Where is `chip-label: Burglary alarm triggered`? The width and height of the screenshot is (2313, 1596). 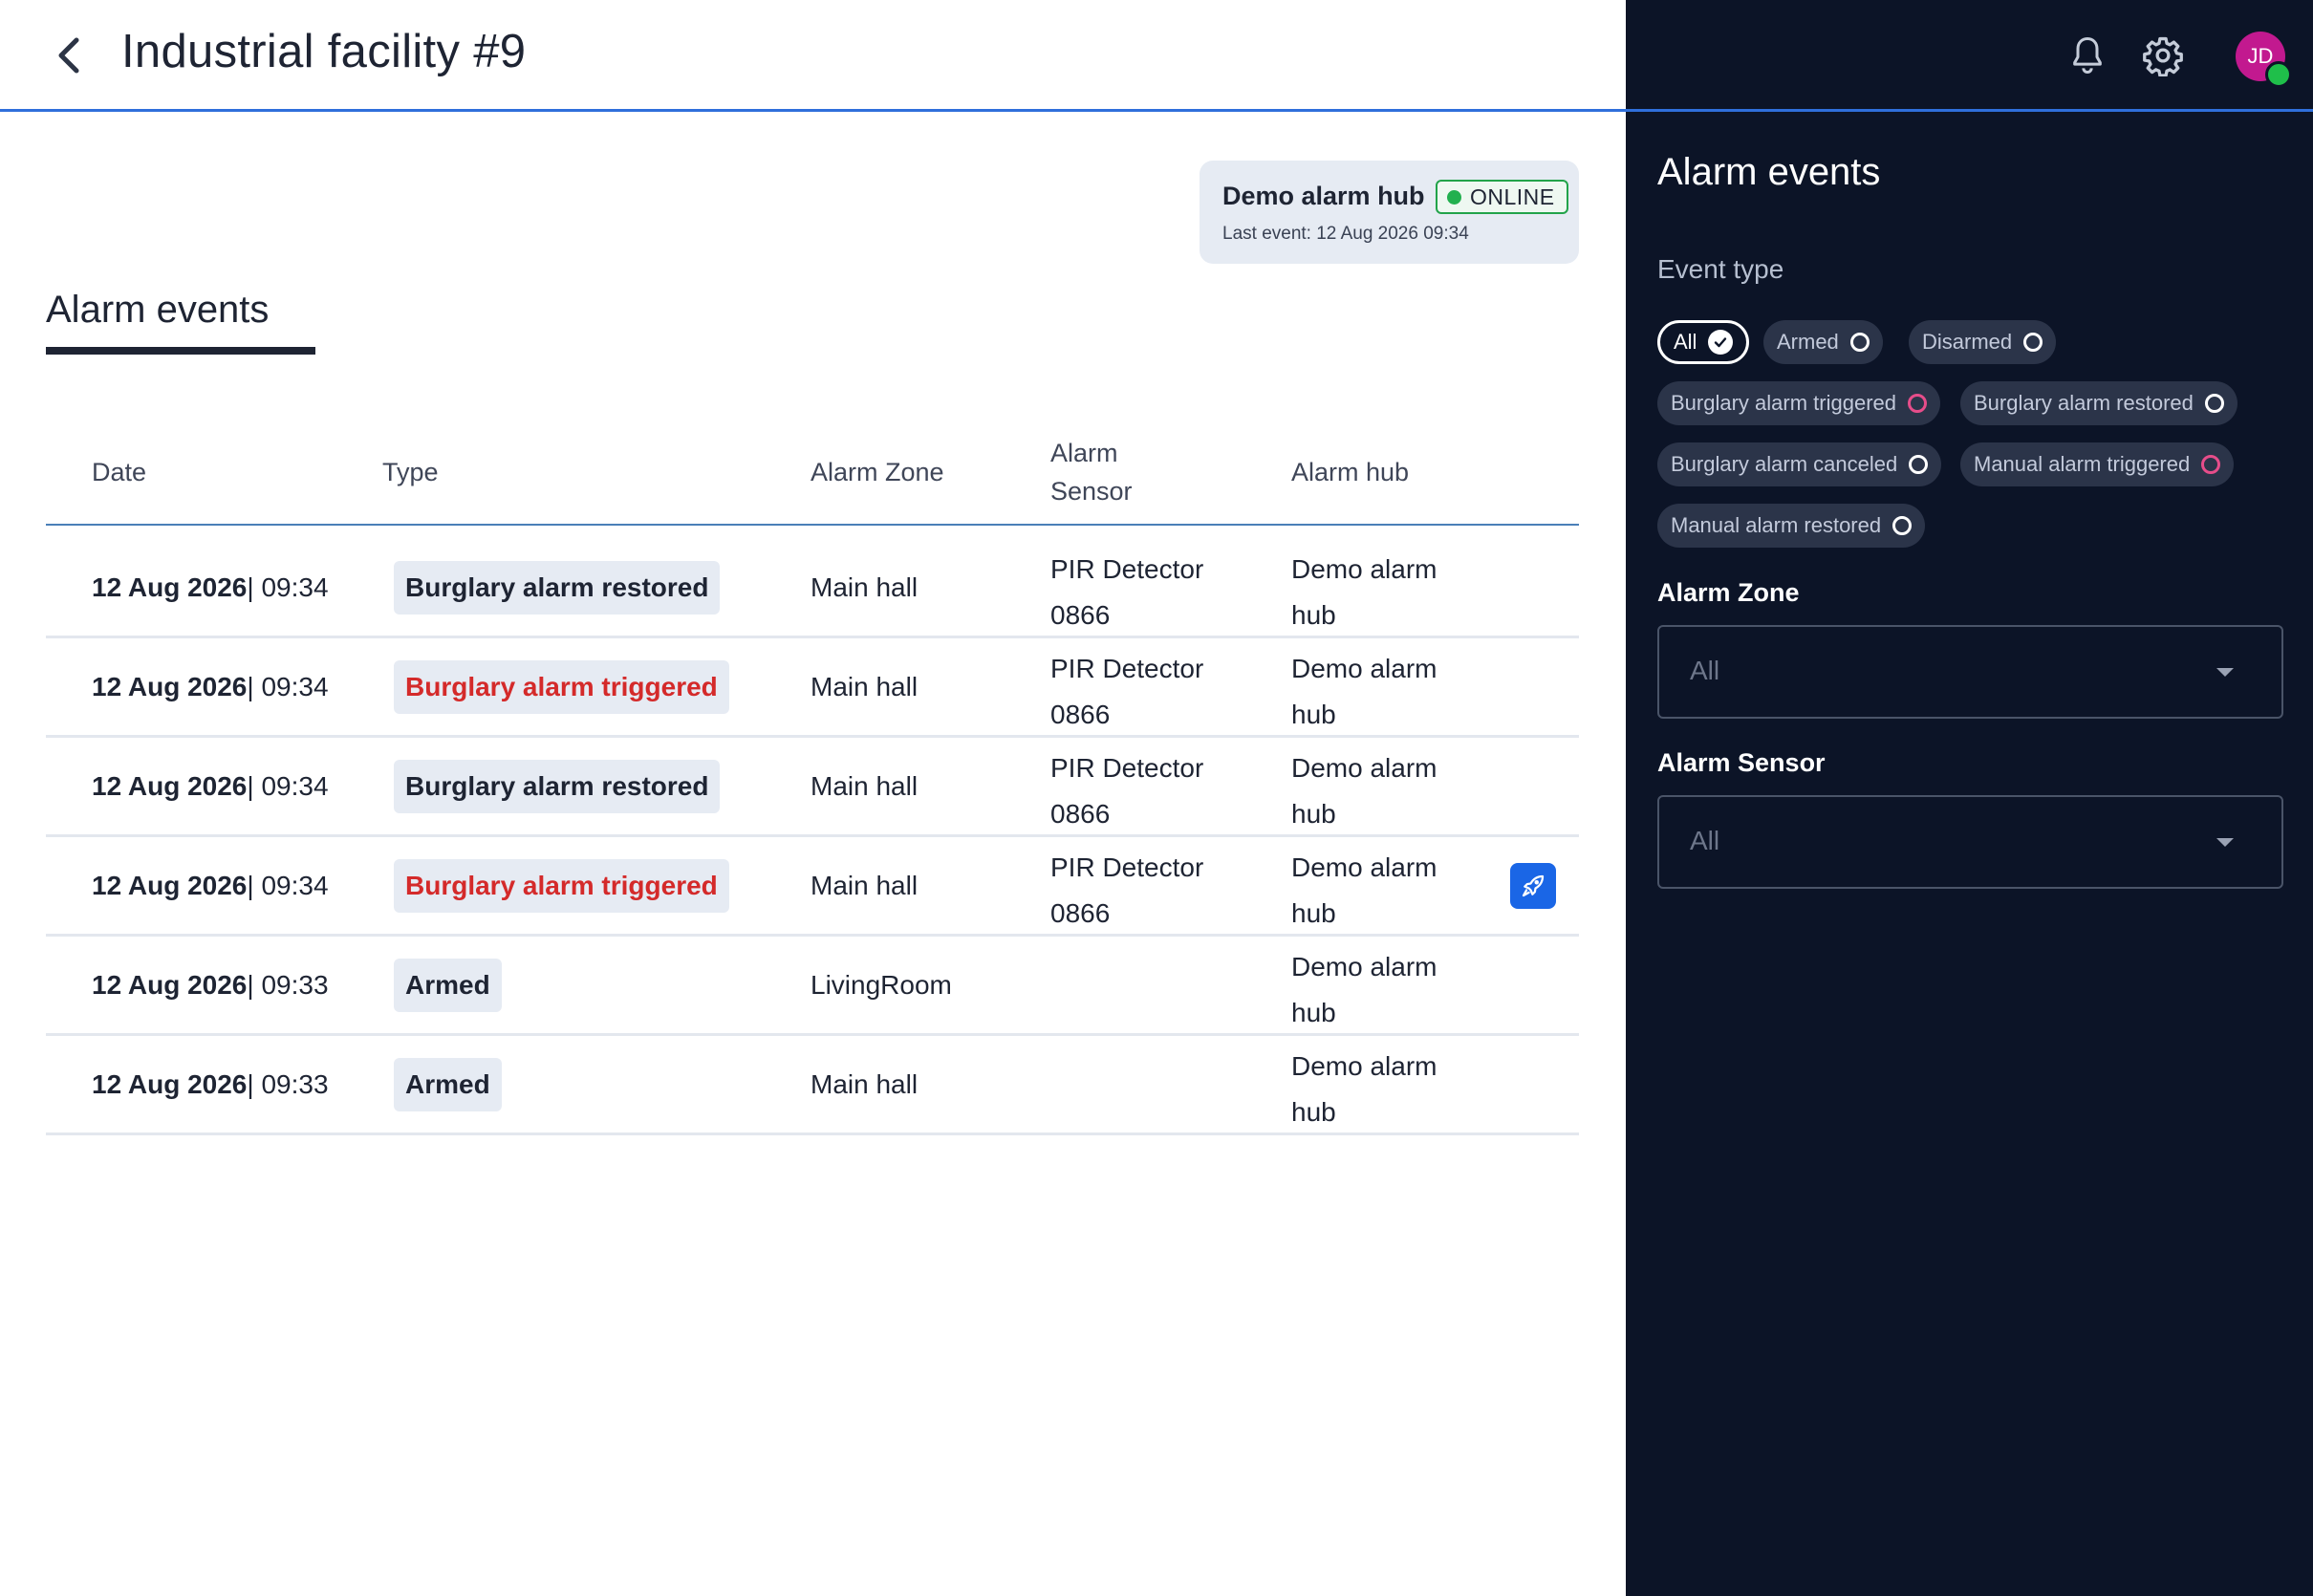 chip-label: Burglary alarm triggered is located at coordinates (1784, 403).